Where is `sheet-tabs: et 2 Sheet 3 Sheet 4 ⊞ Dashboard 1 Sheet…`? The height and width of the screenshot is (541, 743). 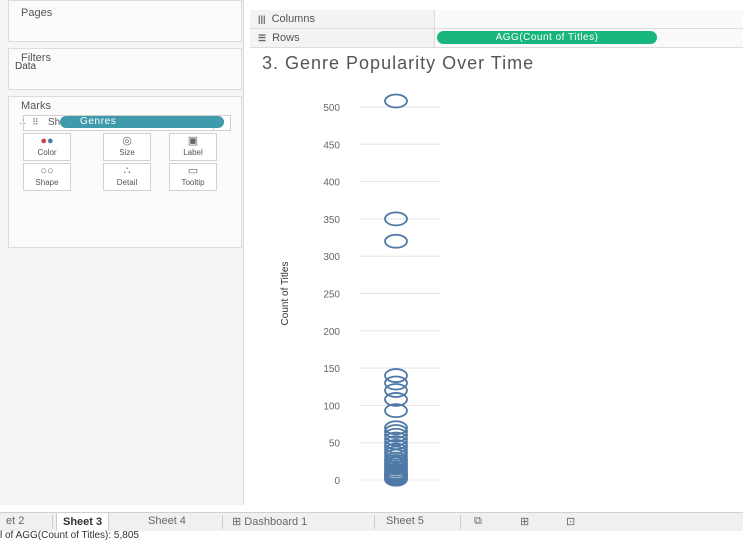 sheet-tabs: et 2 Sheet 3 Sheet 4 ⊞ Dashboard 1 Sheet… is located at coordinates (371, 521).